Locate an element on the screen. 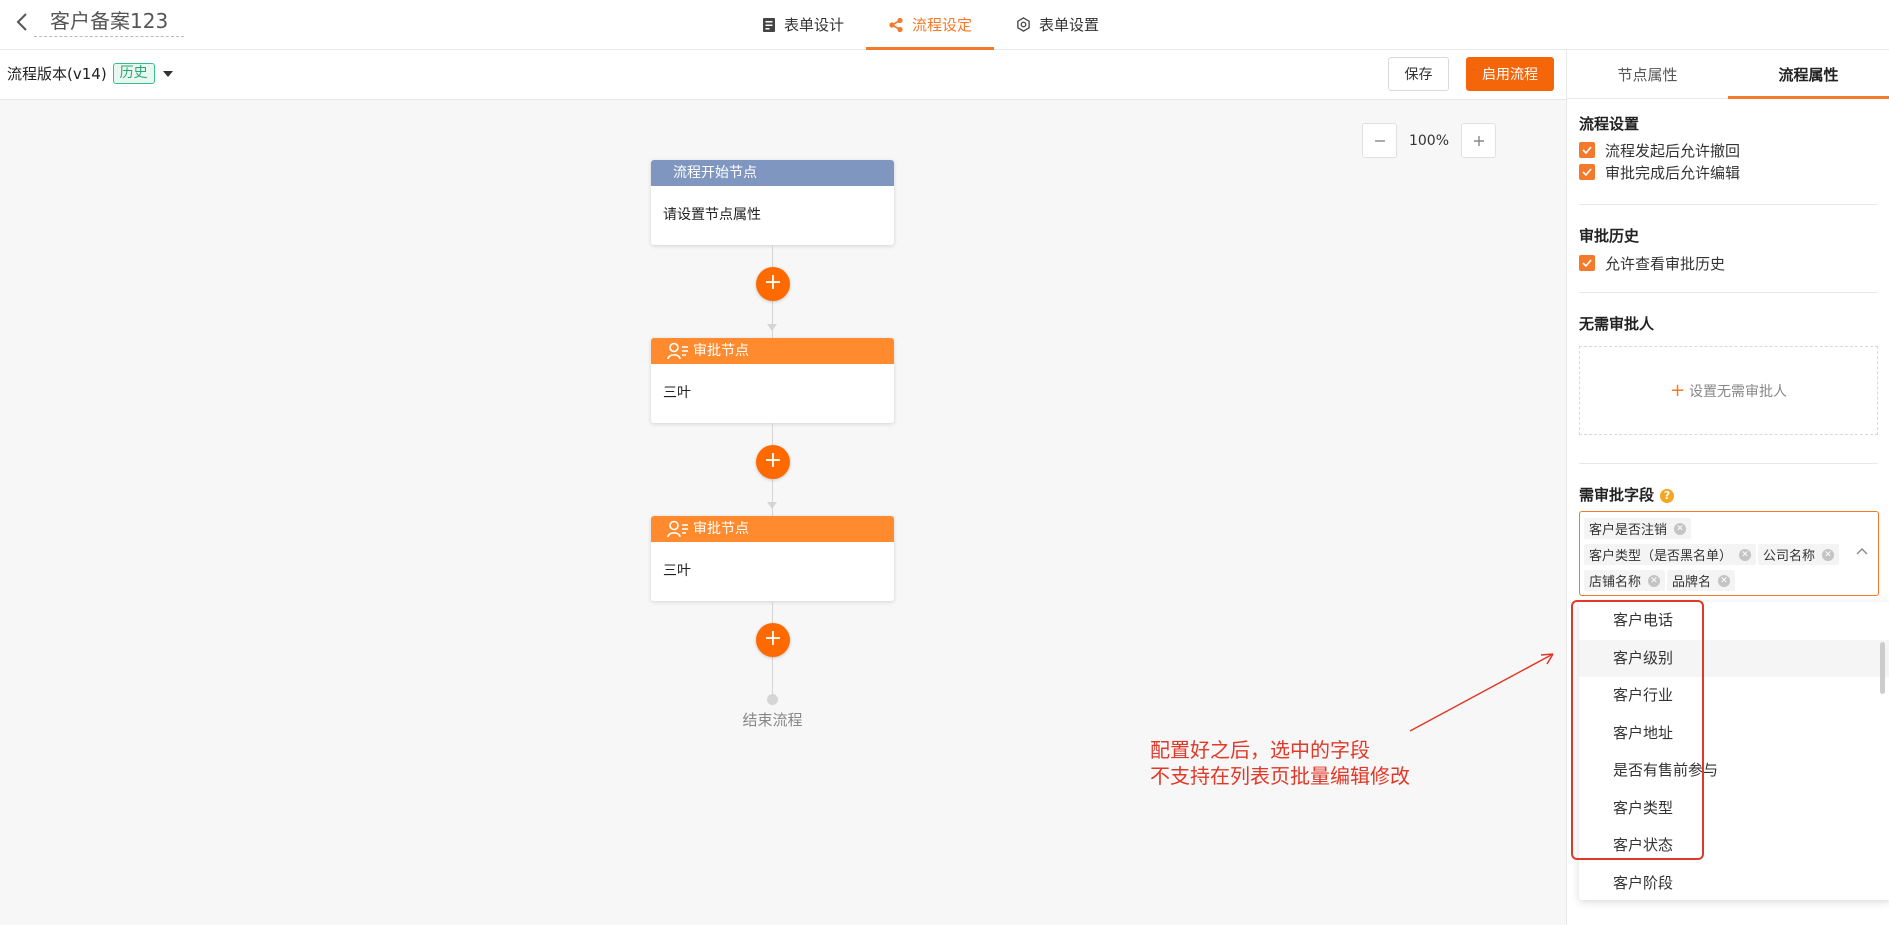 The width and height of the screenshot is (1889, 925). back-arrow-icon is located at coordinates (22, 22).